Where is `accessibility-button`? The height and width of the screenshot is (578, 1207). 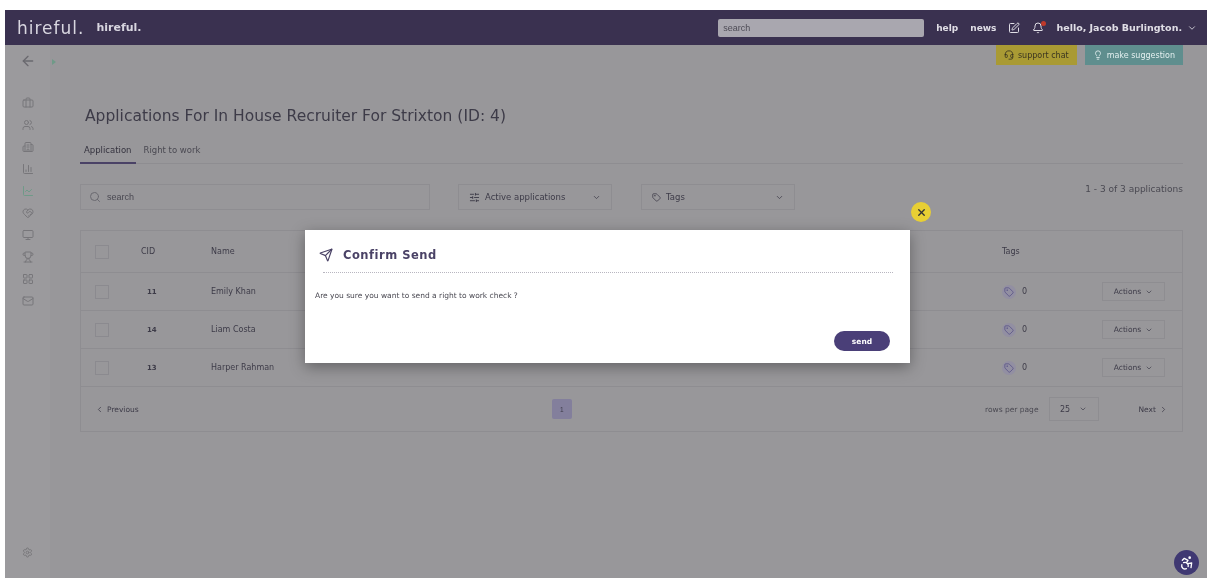
accessibility-button is located at coordinates (1186, 562).